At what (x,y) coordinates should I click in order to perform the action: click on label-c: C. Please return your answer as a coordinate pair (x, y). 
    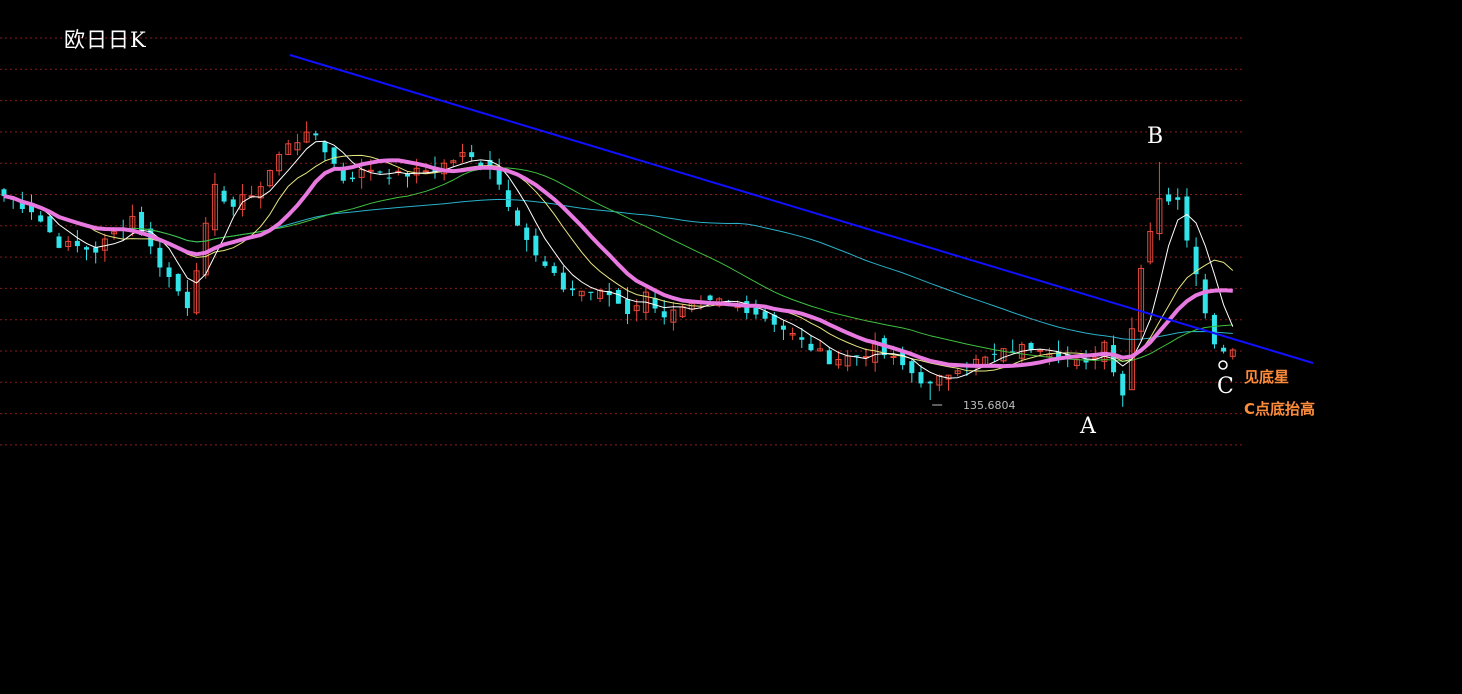
    Looking at the image, I should click on (1225, 386).